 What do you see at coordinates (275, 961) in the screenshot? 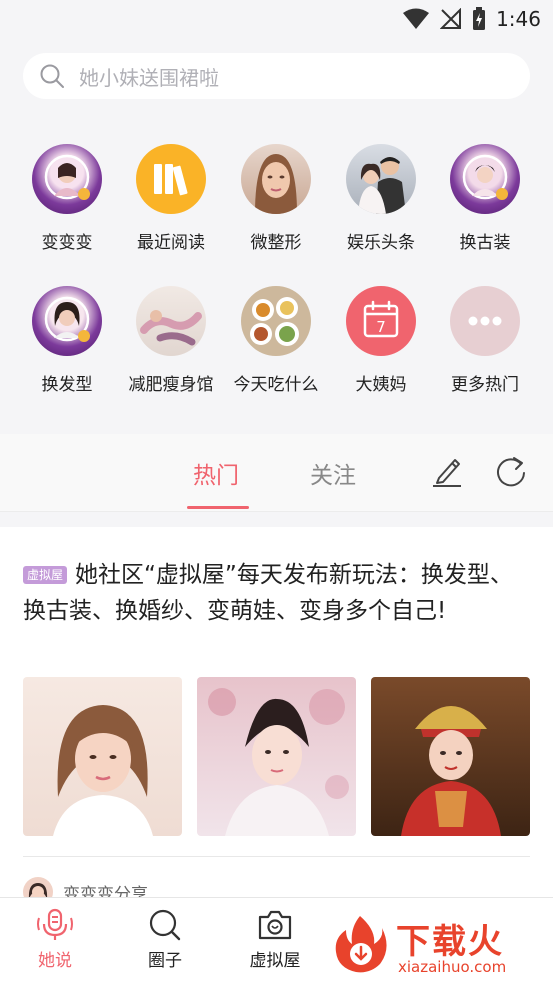
I see `nav-label: 虚拟屋` at bounding box center [275, 961].